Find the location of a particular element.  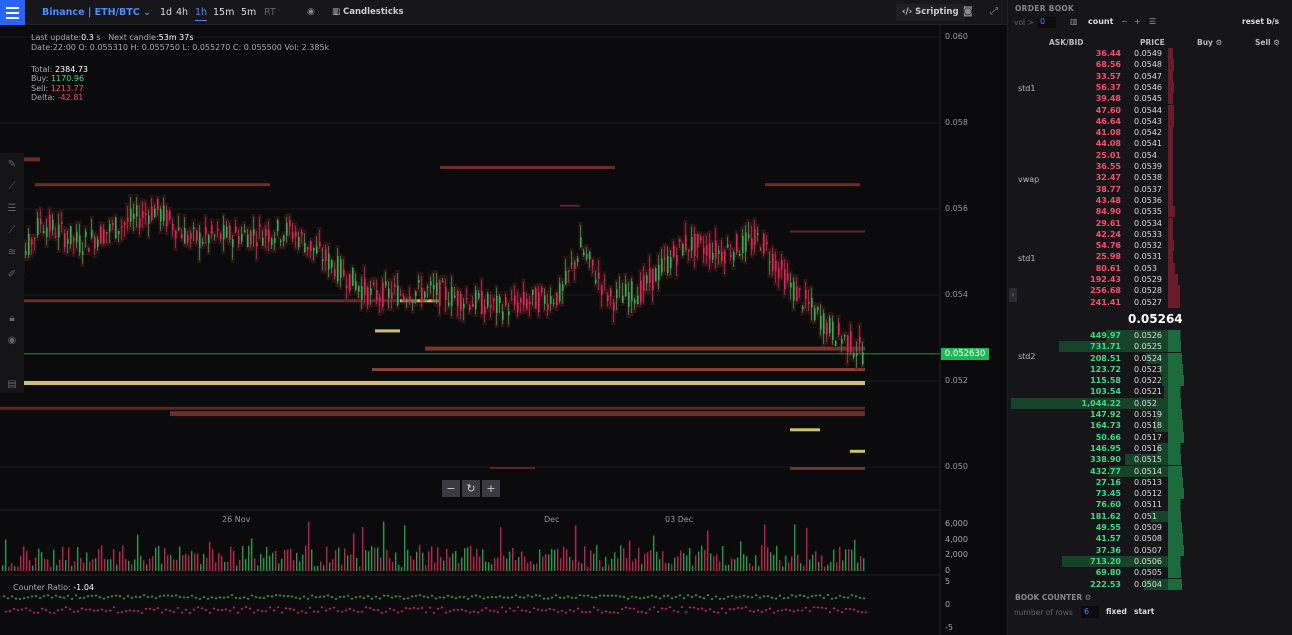

ask-row: 29.61 0.0534 is located at coordinates (1150, 223).